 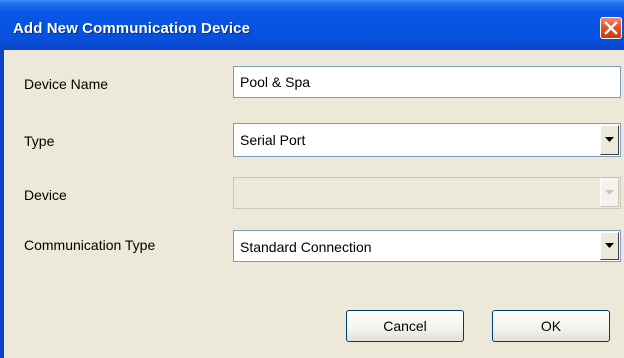 What do you see at coordinates (306, 247) in the screenshot?
I see `communication-type-select-value: Standard Connection` at bounding box center [306, 247].